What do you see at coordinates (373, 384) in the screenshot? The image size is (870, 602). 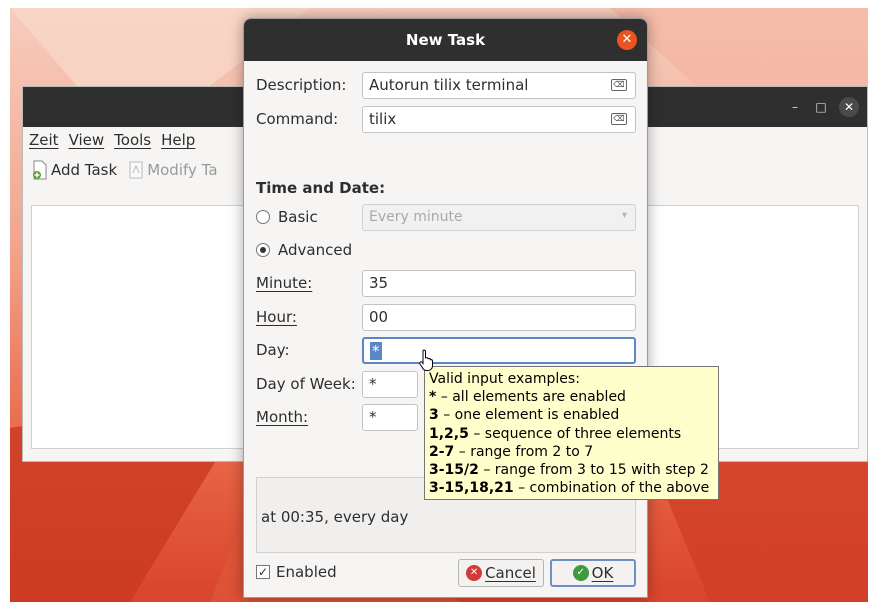 I see `day-of-week-value: *` at bounding box center [373, 384].